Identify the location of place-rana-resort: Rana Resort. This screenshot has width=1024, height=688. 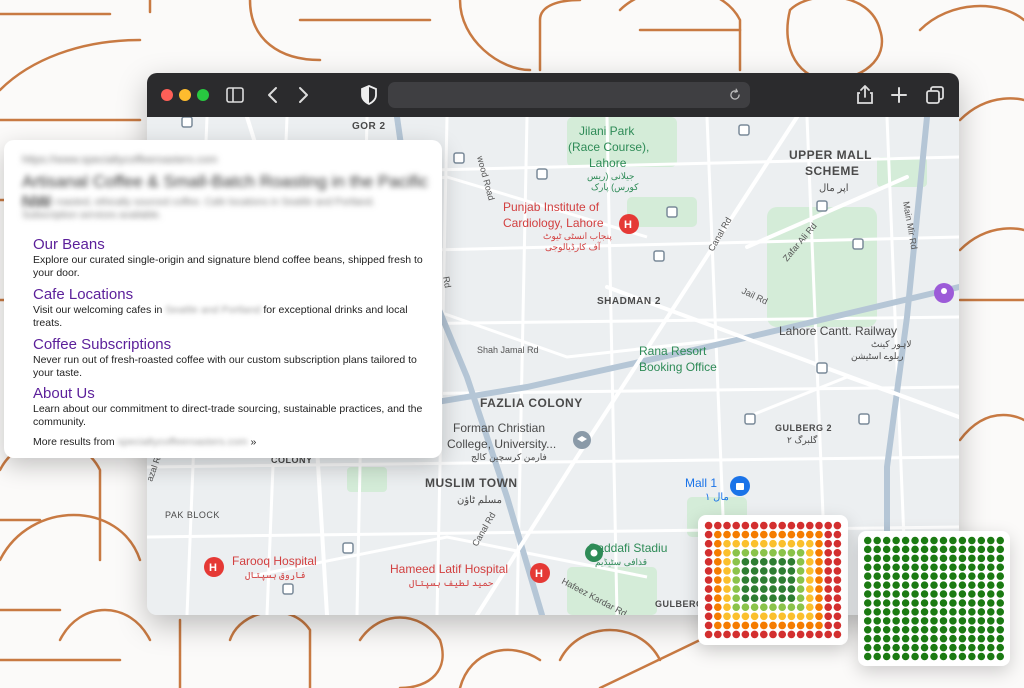
(673, 351).